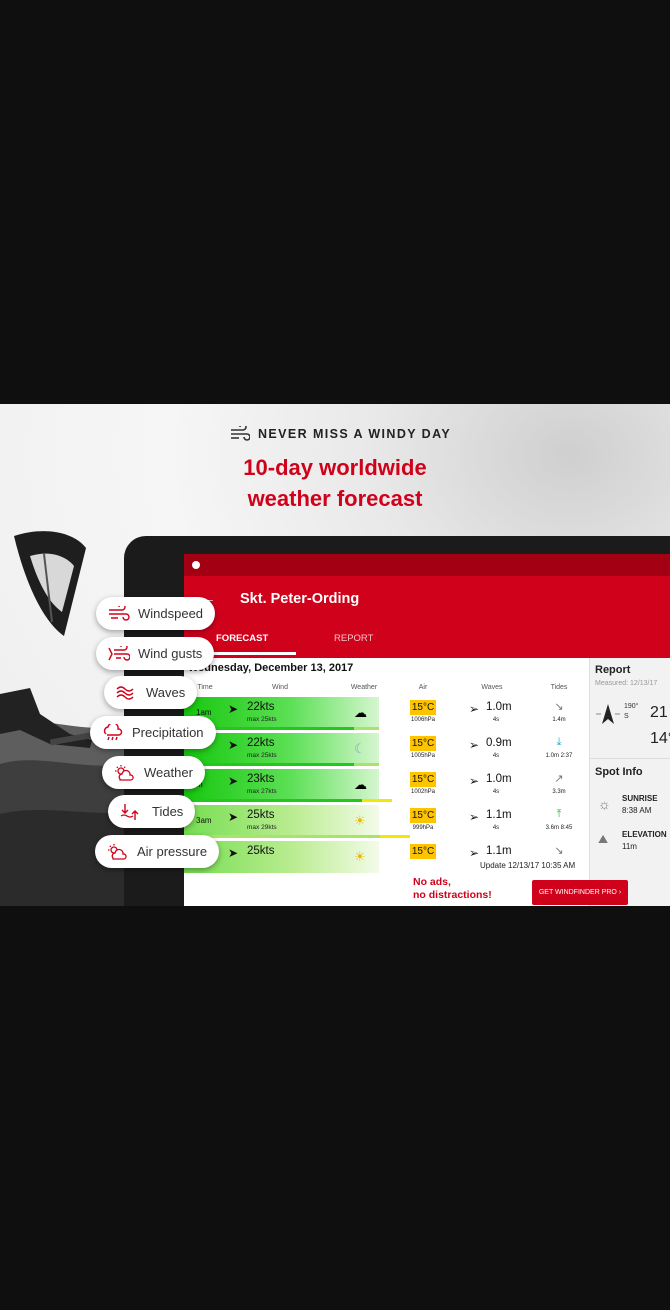  What do you see at coordinates (262, 827) in the screenshot?
I see `wind-gust: max 29kts` at bounding box center [262, 827].